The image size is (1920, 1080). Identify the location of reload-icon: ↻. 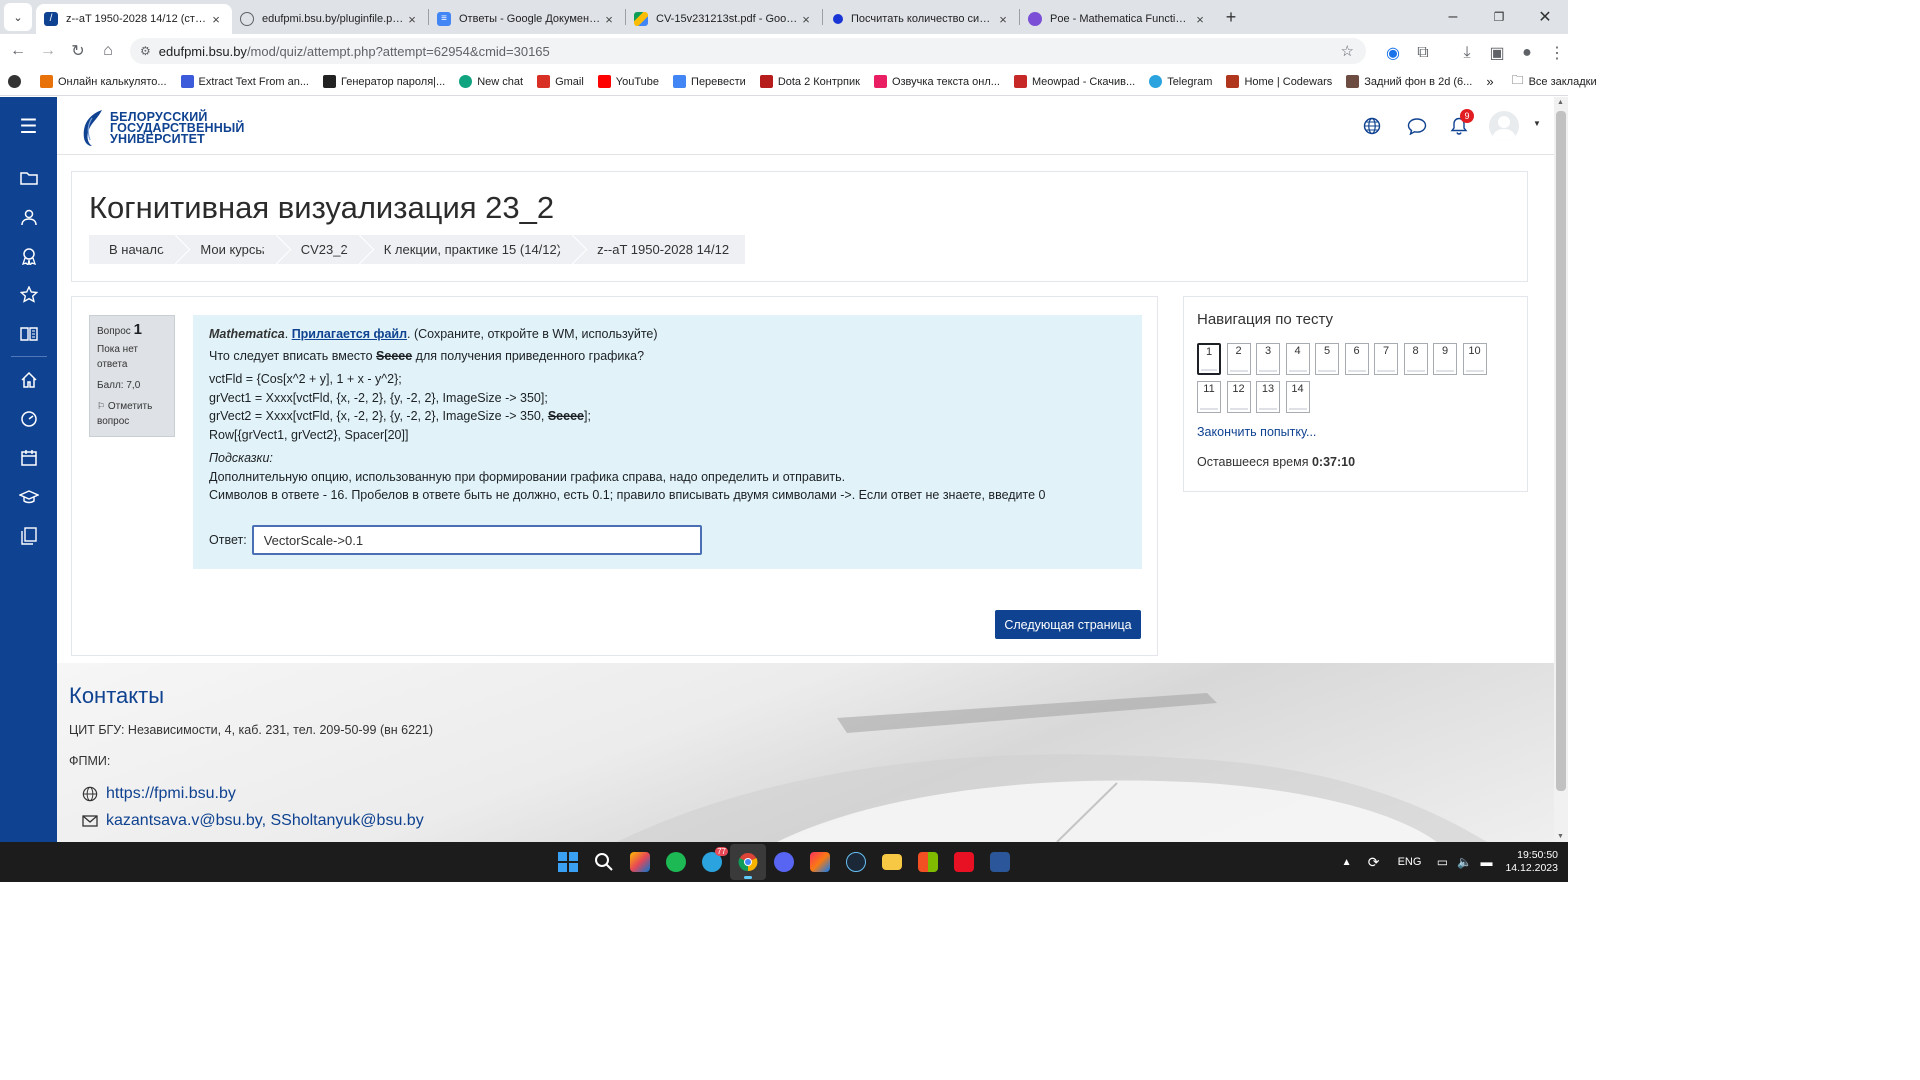
(78, 51).